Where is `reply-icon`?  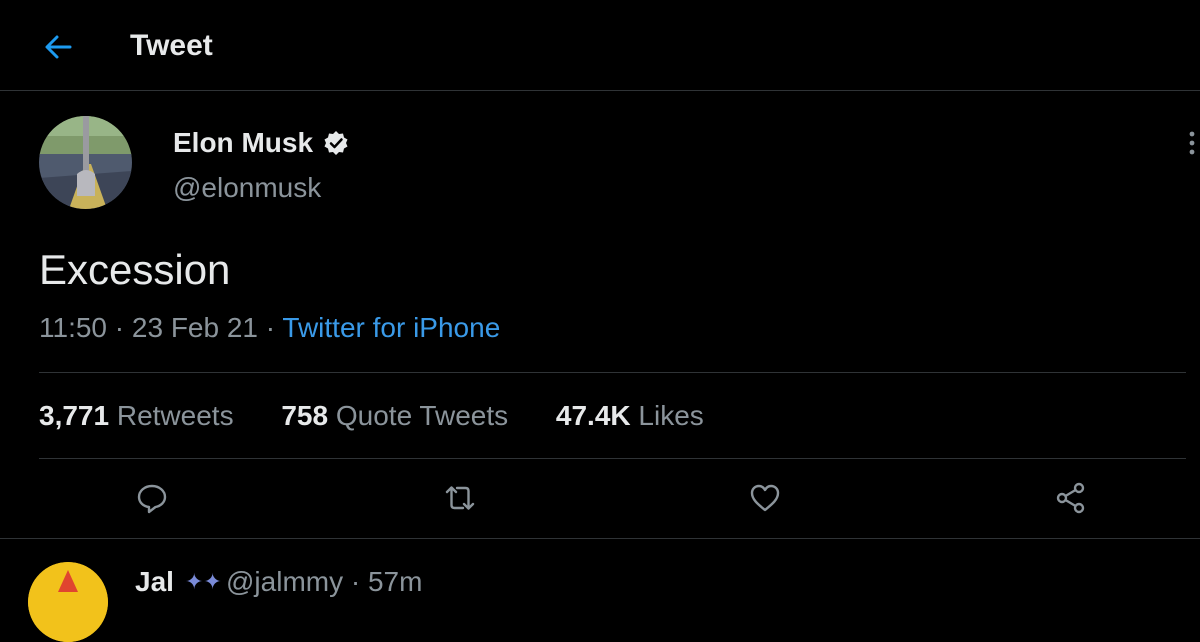
reply-icon is located at coordinates (152, 498).